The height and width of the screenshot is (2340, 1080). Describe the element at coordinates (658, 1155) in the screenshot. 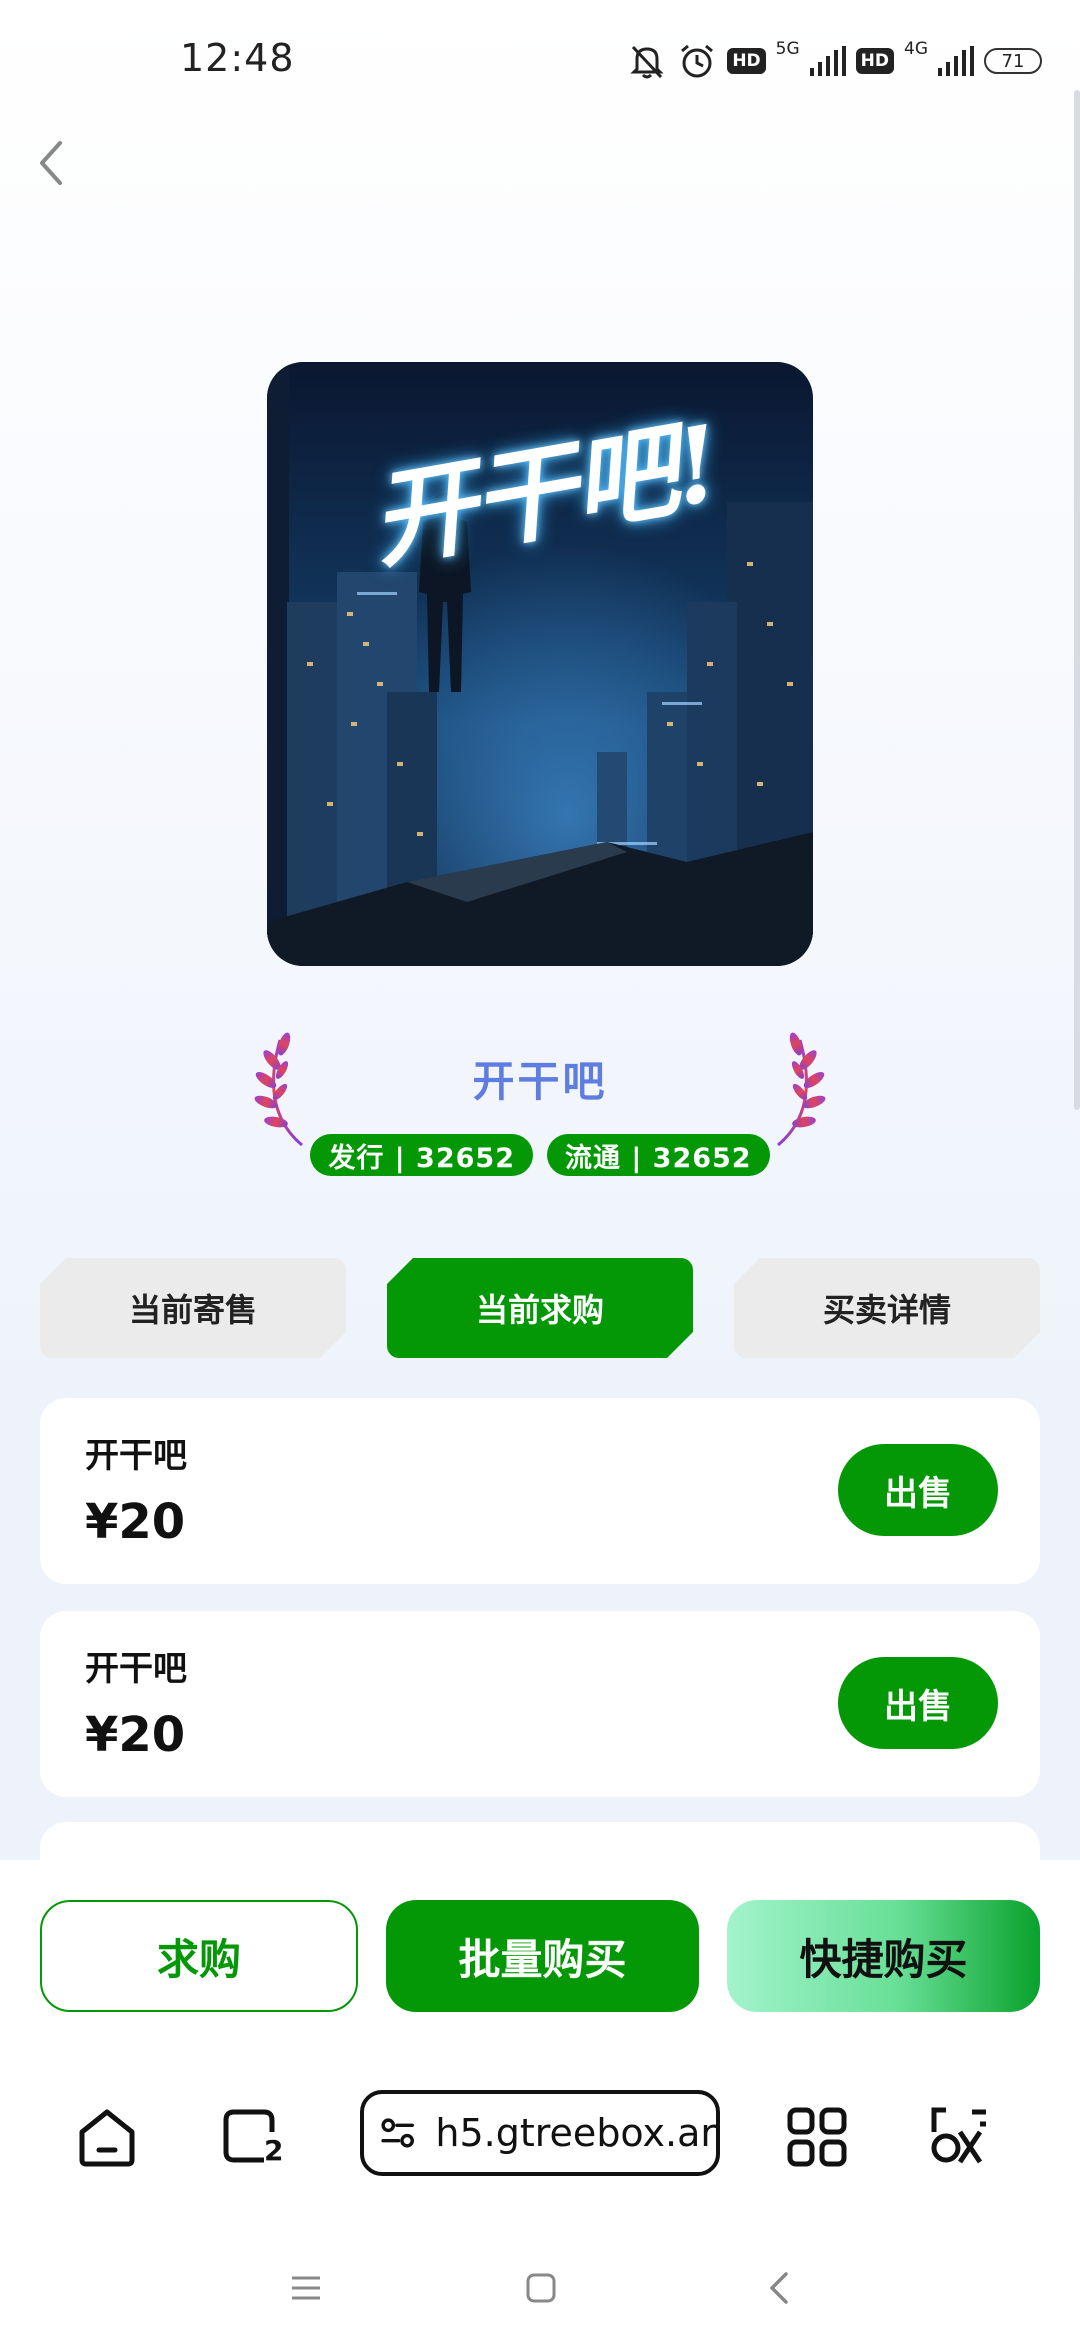

I see `circulation-count-badge: 流通 | 32652` at that location.